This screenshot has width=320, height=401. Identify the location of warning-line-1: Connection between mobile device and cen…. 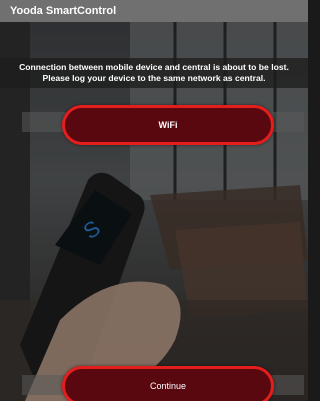
(154, 67).